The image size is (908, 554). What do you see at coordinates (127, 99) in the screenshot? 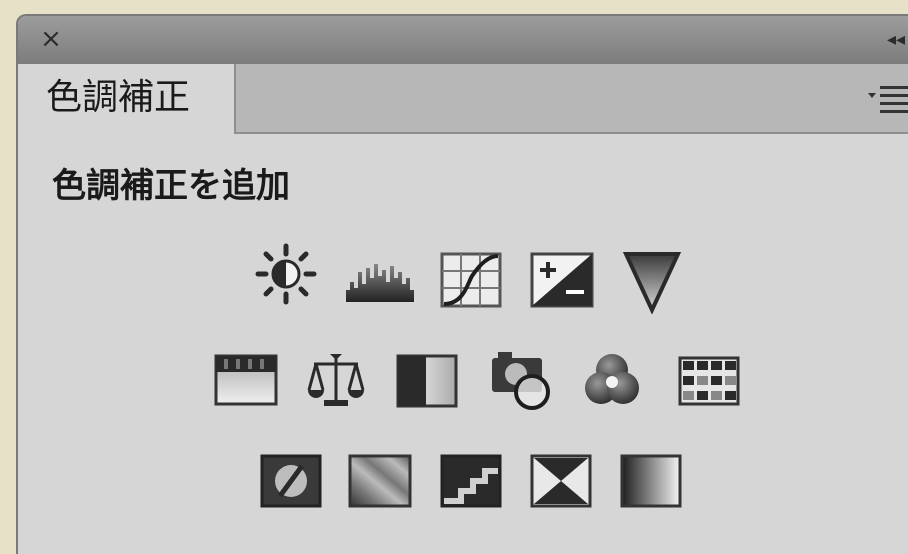
I see `tab-adjustments: 色調補正` at bounding box center [127, 99].